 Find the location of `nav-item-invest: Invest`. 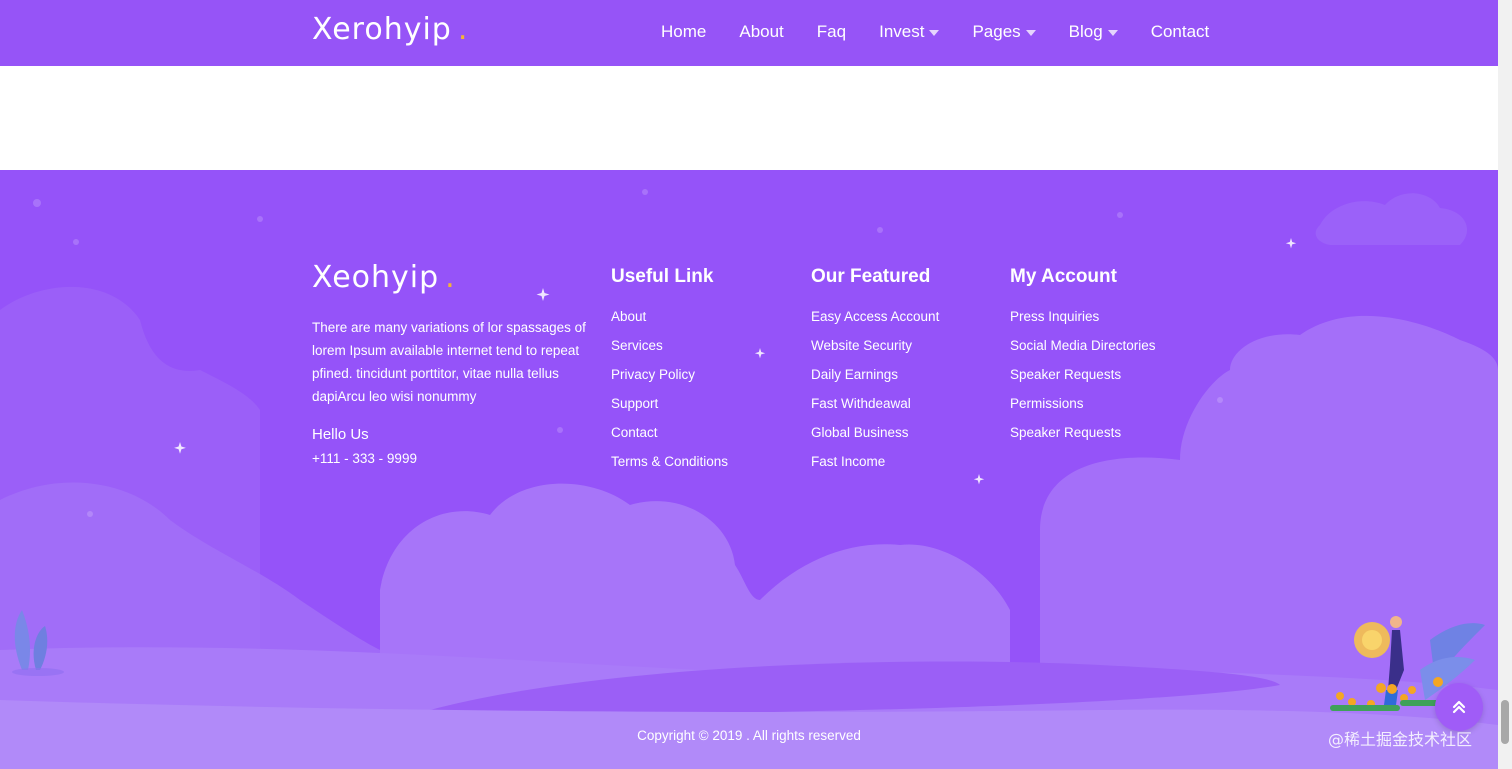

nav-item-invest: Invest is located at coordinates (909, 32).